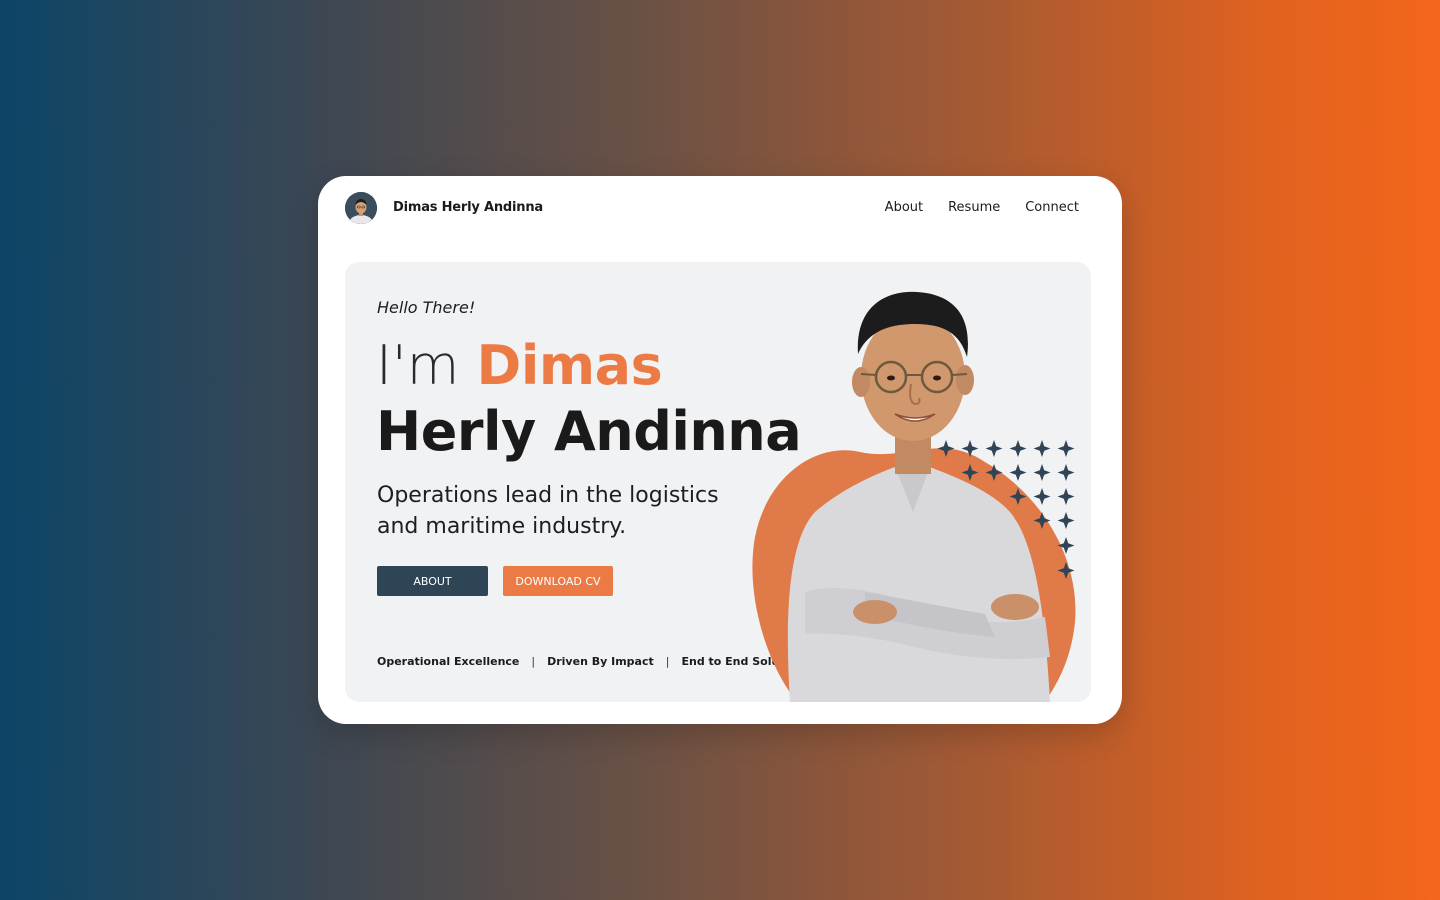 The height and width of the screenshot is (900, 1440). What do you see at coordinates (569, 365) in the screenshot?
I see `headline-first-name: Dimas` at bounding box center [569, 365].